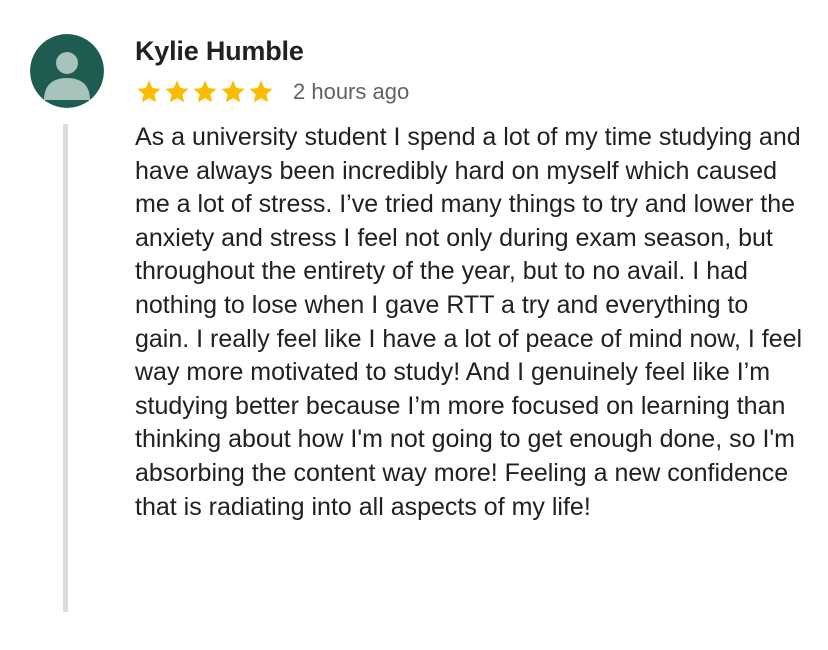  What do you see at coordinates (219, 51) in the screenshot?
I see `reviewer-name: Kylie Humble` at bounding box center [219, 51].